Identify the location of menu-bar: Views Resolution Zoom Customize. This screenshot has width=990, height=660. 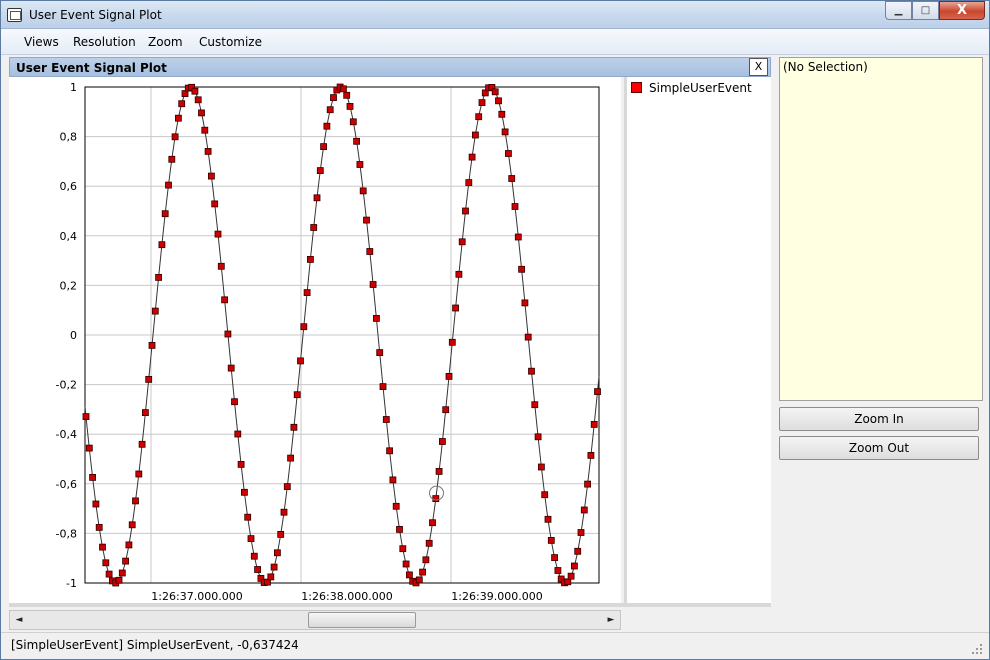
(495, 42).